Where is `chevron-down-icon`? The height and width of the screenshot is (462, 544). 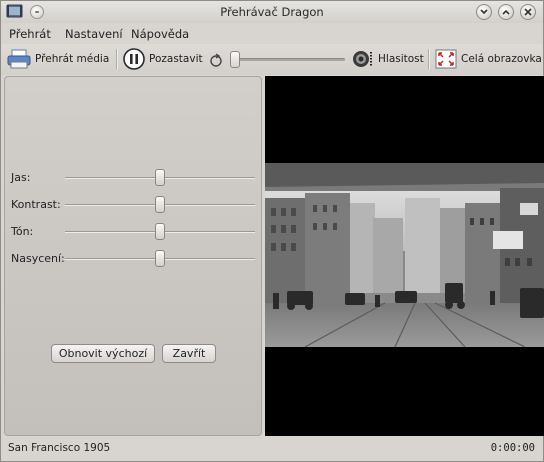 chevron-down-icon is located at coordinates (484, 12).